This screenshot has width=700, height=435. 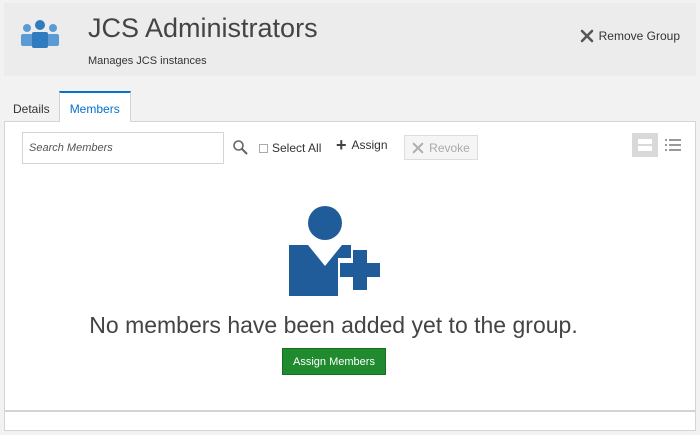 What do you see at coordinates (369, 145) in the screenshot?
I see `assign-label: Assign` at bounding box center [369, 145].